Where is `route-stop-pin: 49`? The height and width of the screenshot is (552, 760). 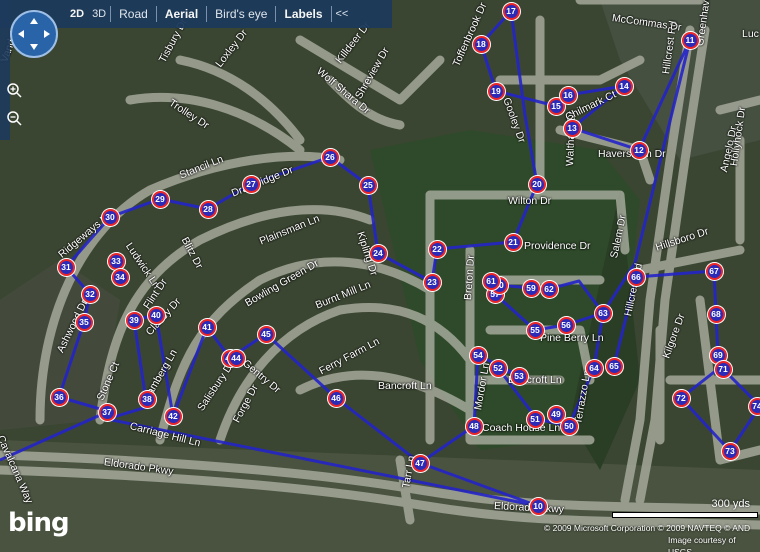 route-stop-pin: 49 is located at coordinates (556, 414).